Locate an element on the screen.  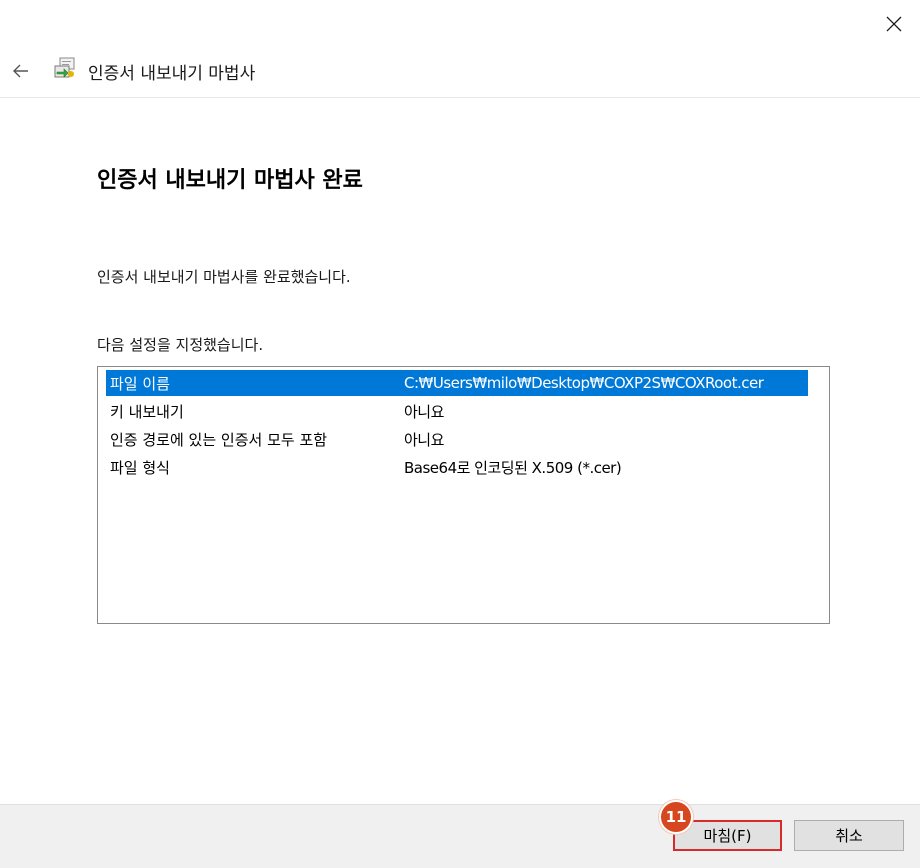
setting-name: 파일 이름 is located at coordinates (140, 383).